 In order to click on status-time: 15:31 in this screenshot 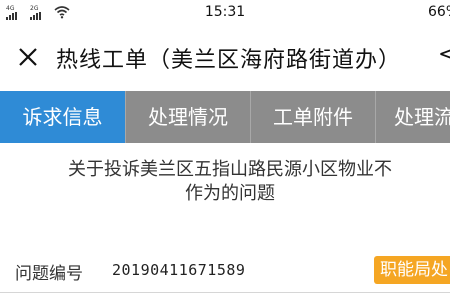, I will do `click(225, 12)`.